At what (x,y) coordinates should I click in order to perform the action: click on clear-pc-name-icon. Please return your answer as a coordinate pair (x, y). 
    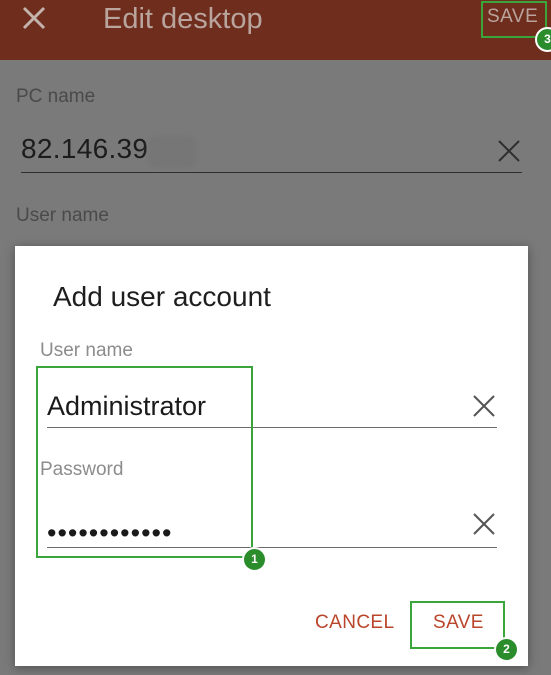
    Looking at the image, I should click on (509, 151).